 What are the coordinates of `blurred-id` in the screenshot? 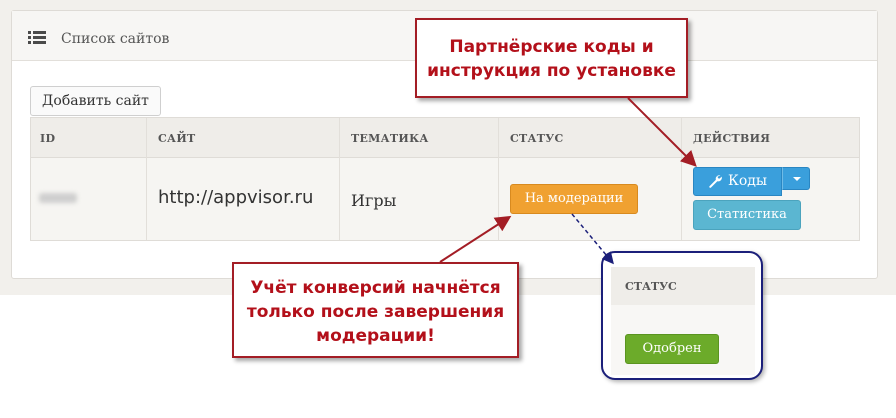 It's located at (58, 198).